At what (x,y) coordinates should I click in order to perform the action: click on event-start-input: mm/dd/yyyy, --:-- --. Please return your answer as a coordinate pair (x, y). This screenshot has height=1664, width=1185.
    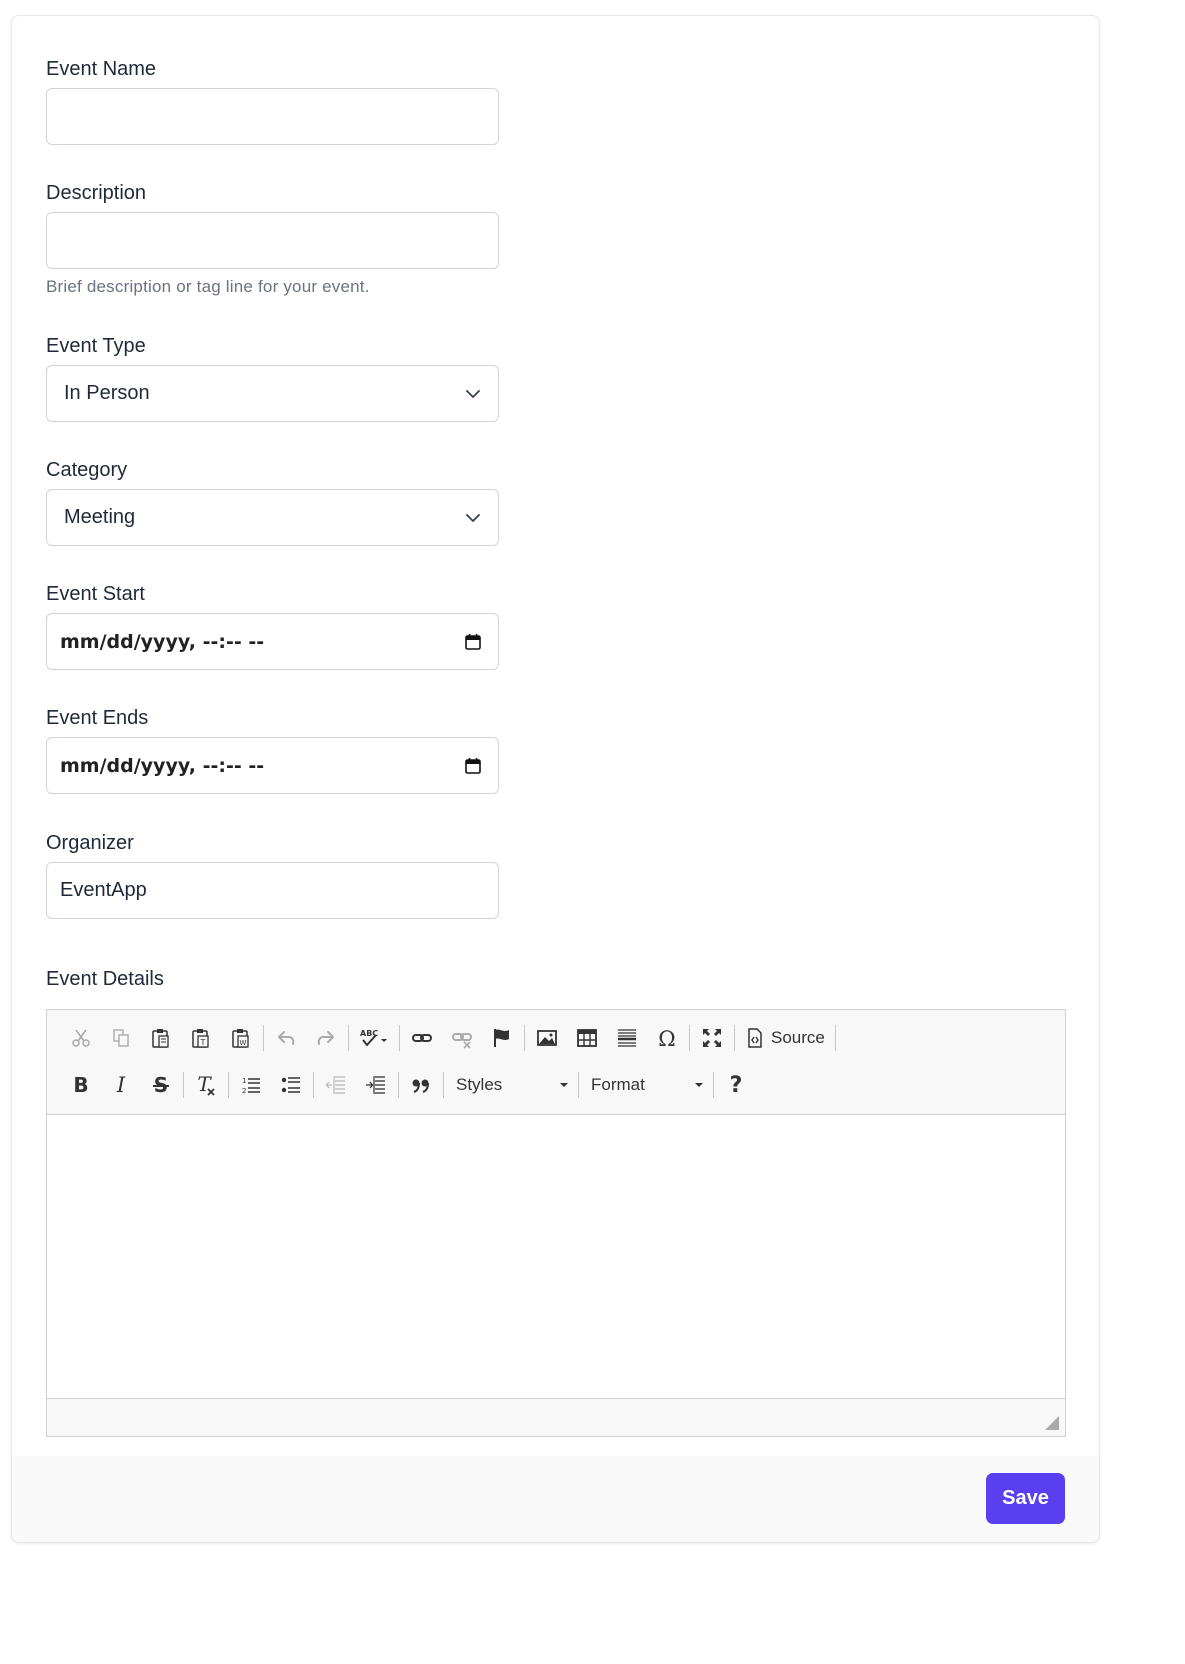
    Looking at the image, I should click on (272, 641).